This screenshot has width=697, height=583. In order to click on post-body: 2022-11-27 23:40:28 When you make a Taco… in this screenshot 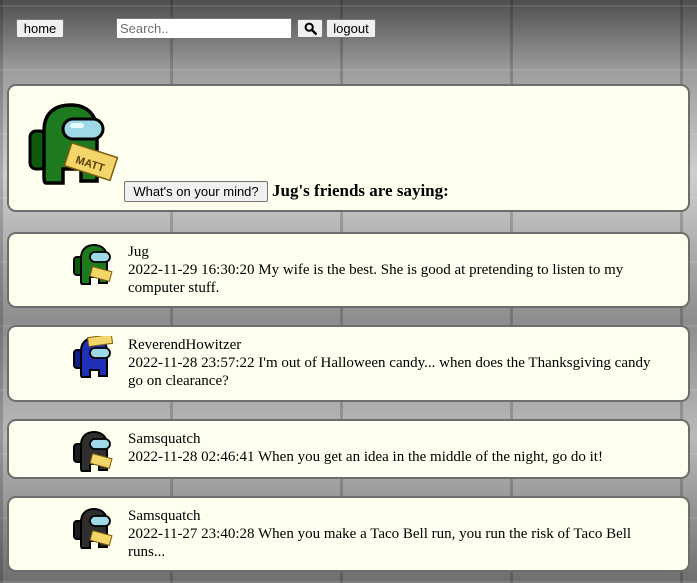, I will do `click(395, 543)`.